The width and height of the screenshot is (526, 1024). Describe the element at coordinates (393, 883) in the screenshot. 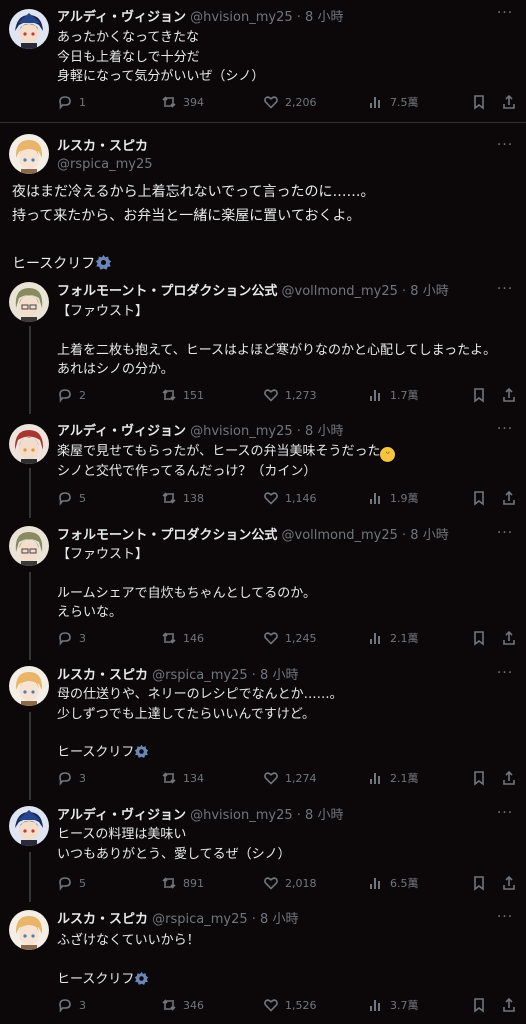

I see `views-button: 6.5萬` at that location.